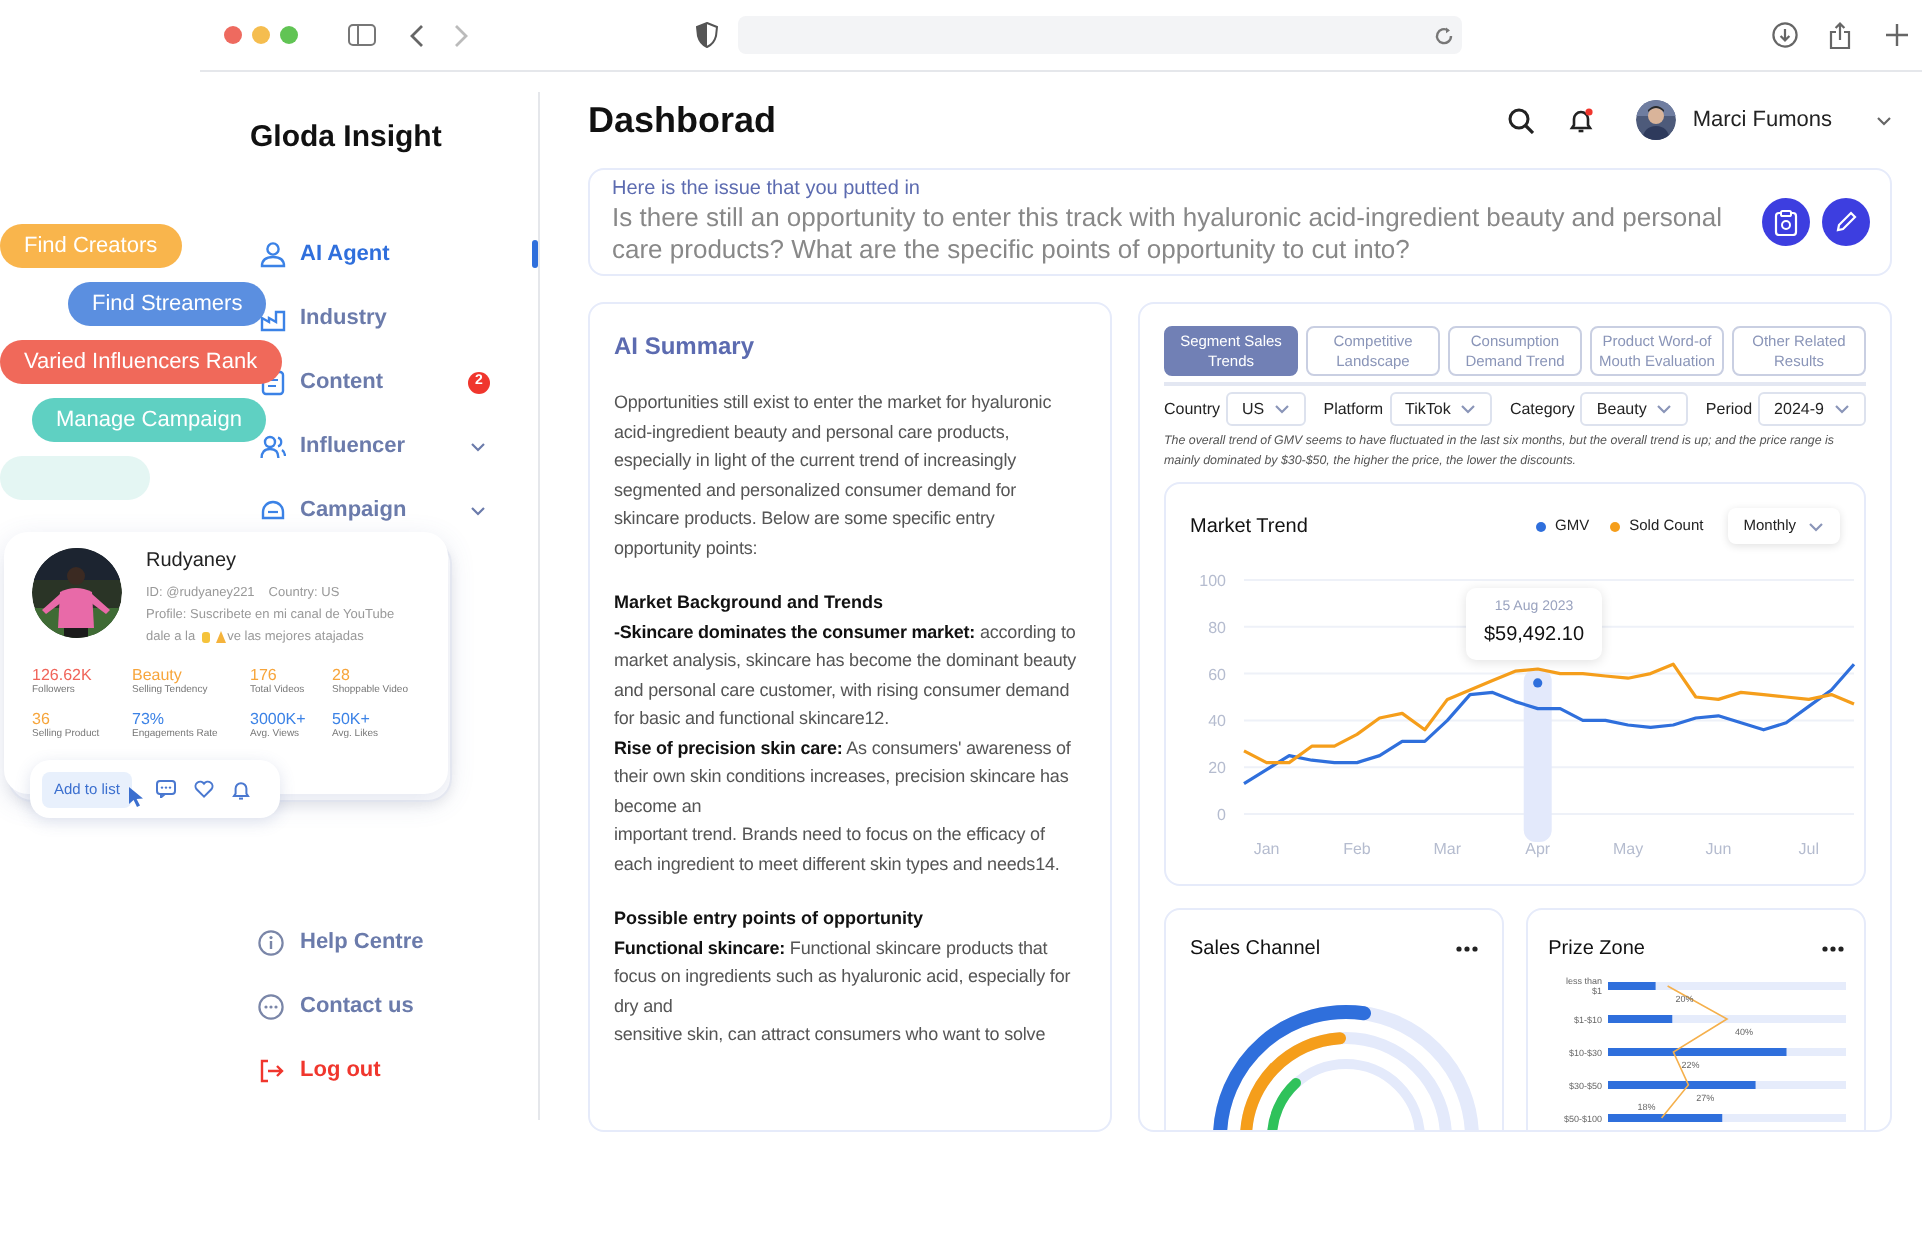 Image resolution: width=1922 pixels, height=1260 pixels. What do you see at coordinates (1809, 849) in the screenshot?
I see `x-tick-label: Jul` at bounding box center [1809, 849].